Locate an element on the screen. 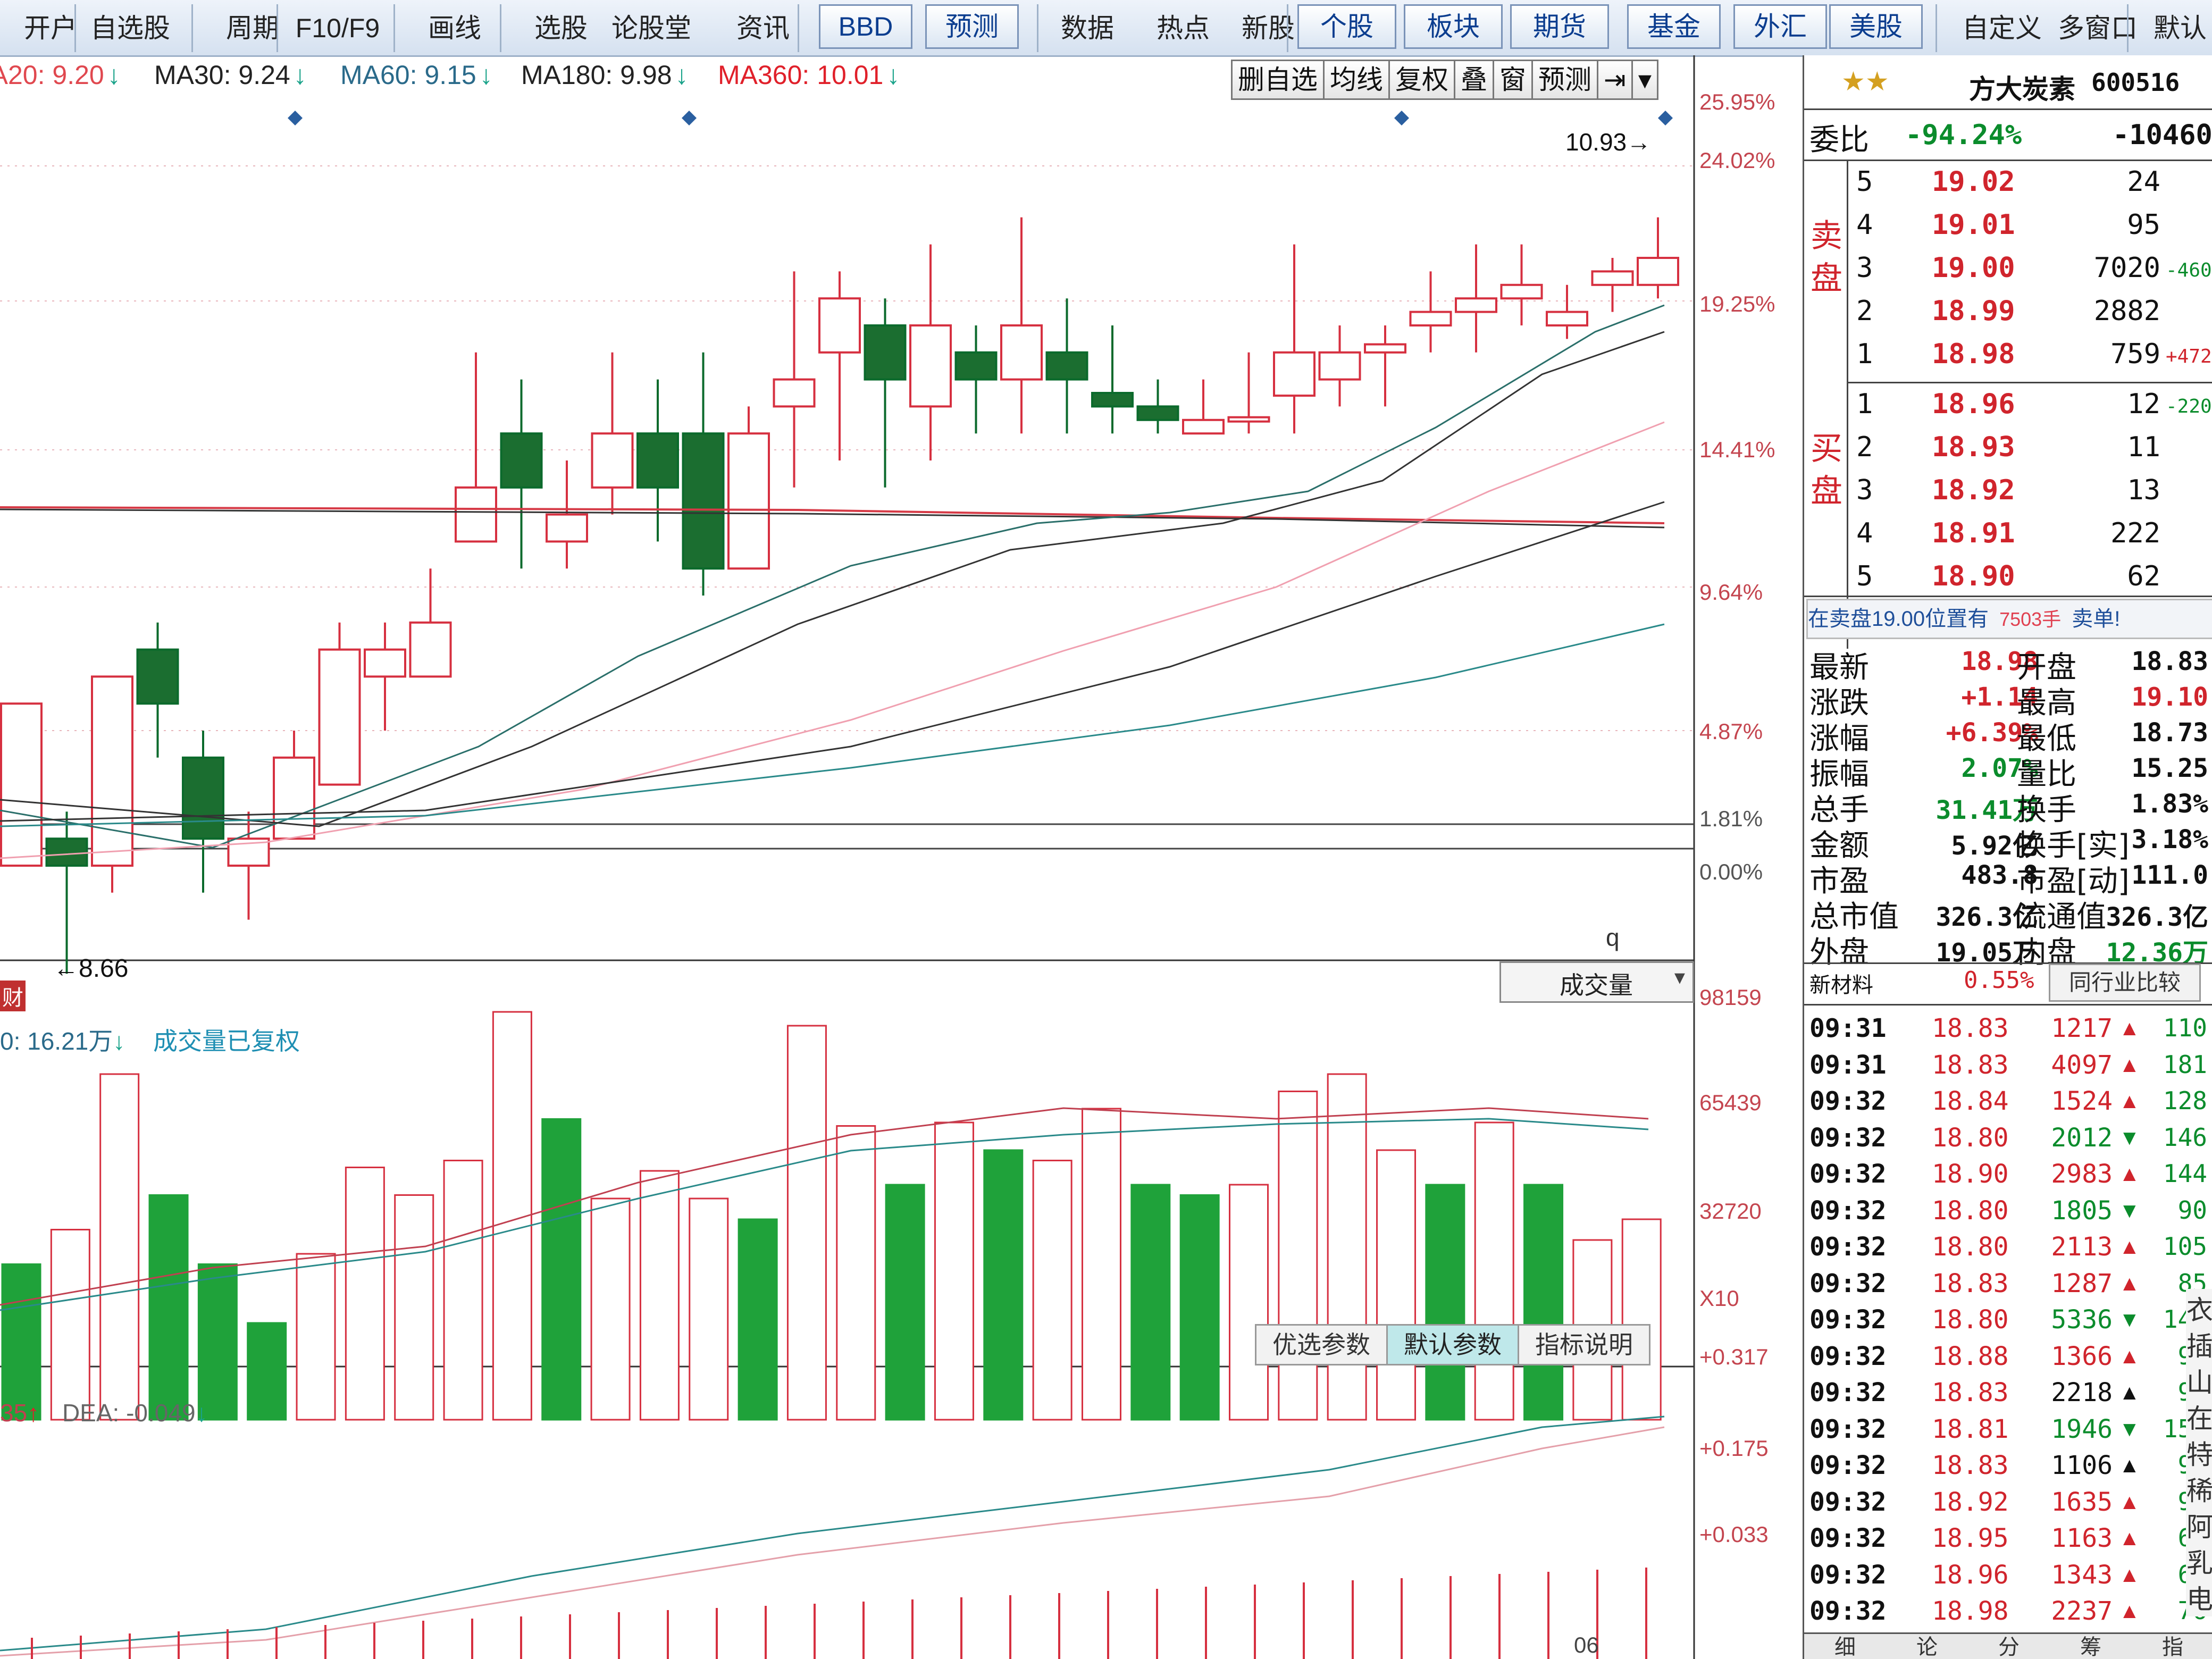 This screenshot has width=2212, height=1659. bid-volume: 12 is located at coordinates (2143, 404).